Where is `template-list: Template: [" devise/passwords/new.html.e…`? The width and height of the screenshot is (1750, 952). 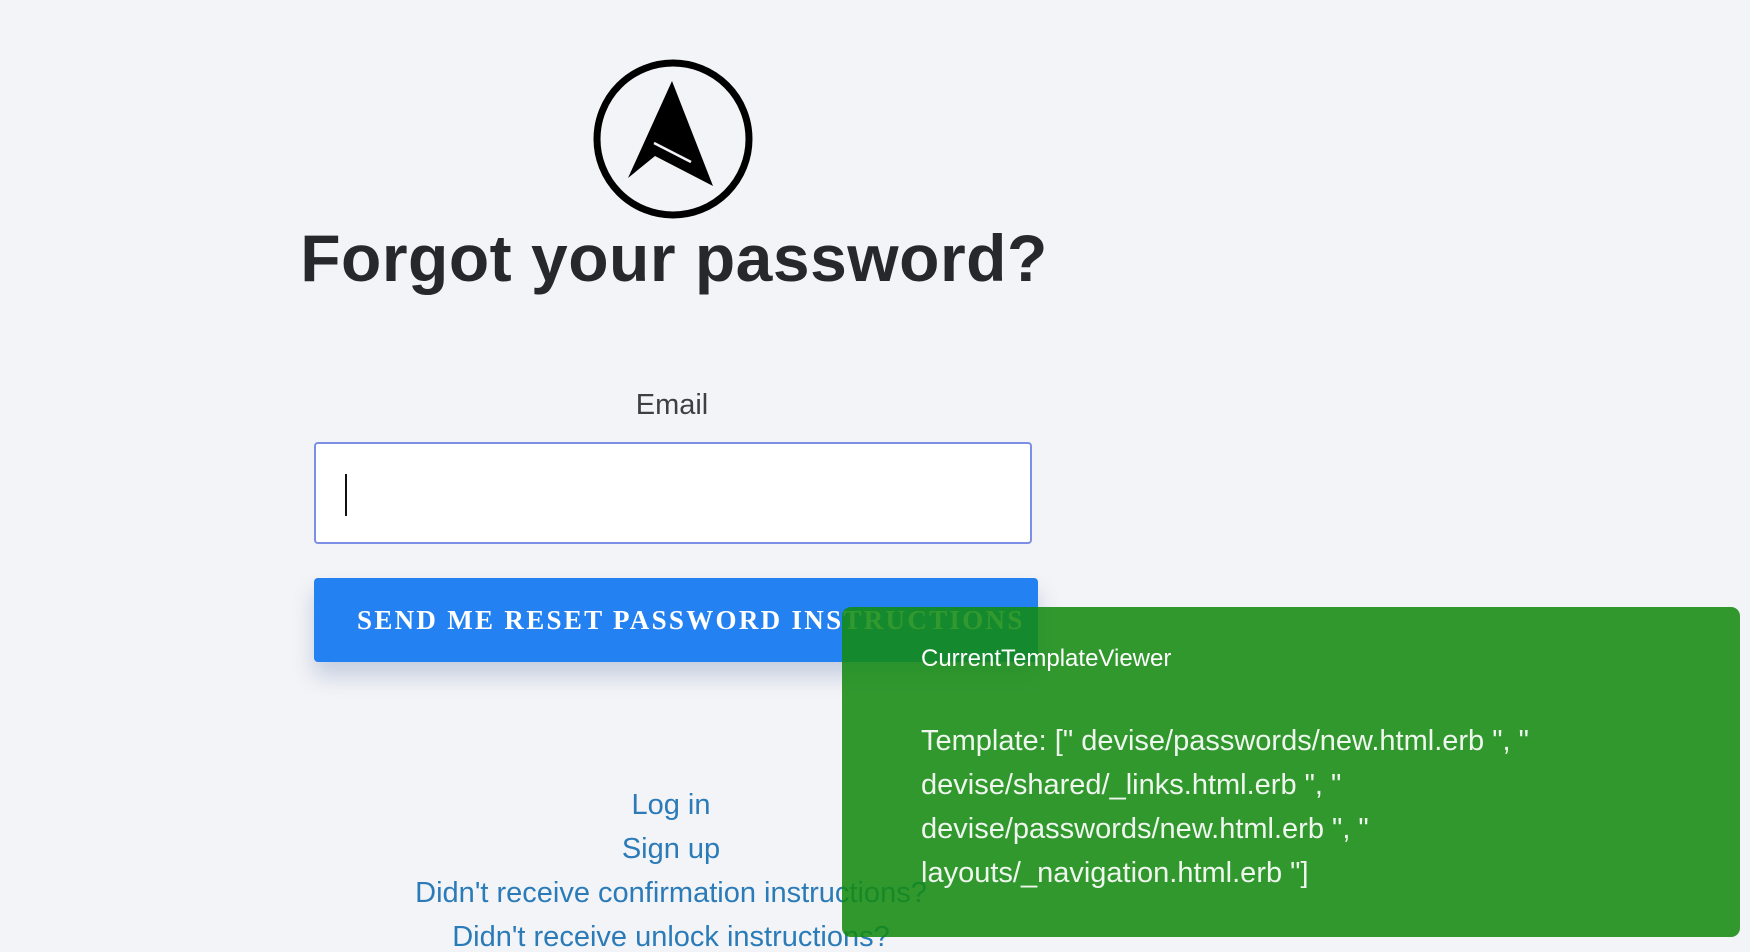
template-list: Template: [" devise/passwords/new.html.e… is located at coordinates (1225, 807).